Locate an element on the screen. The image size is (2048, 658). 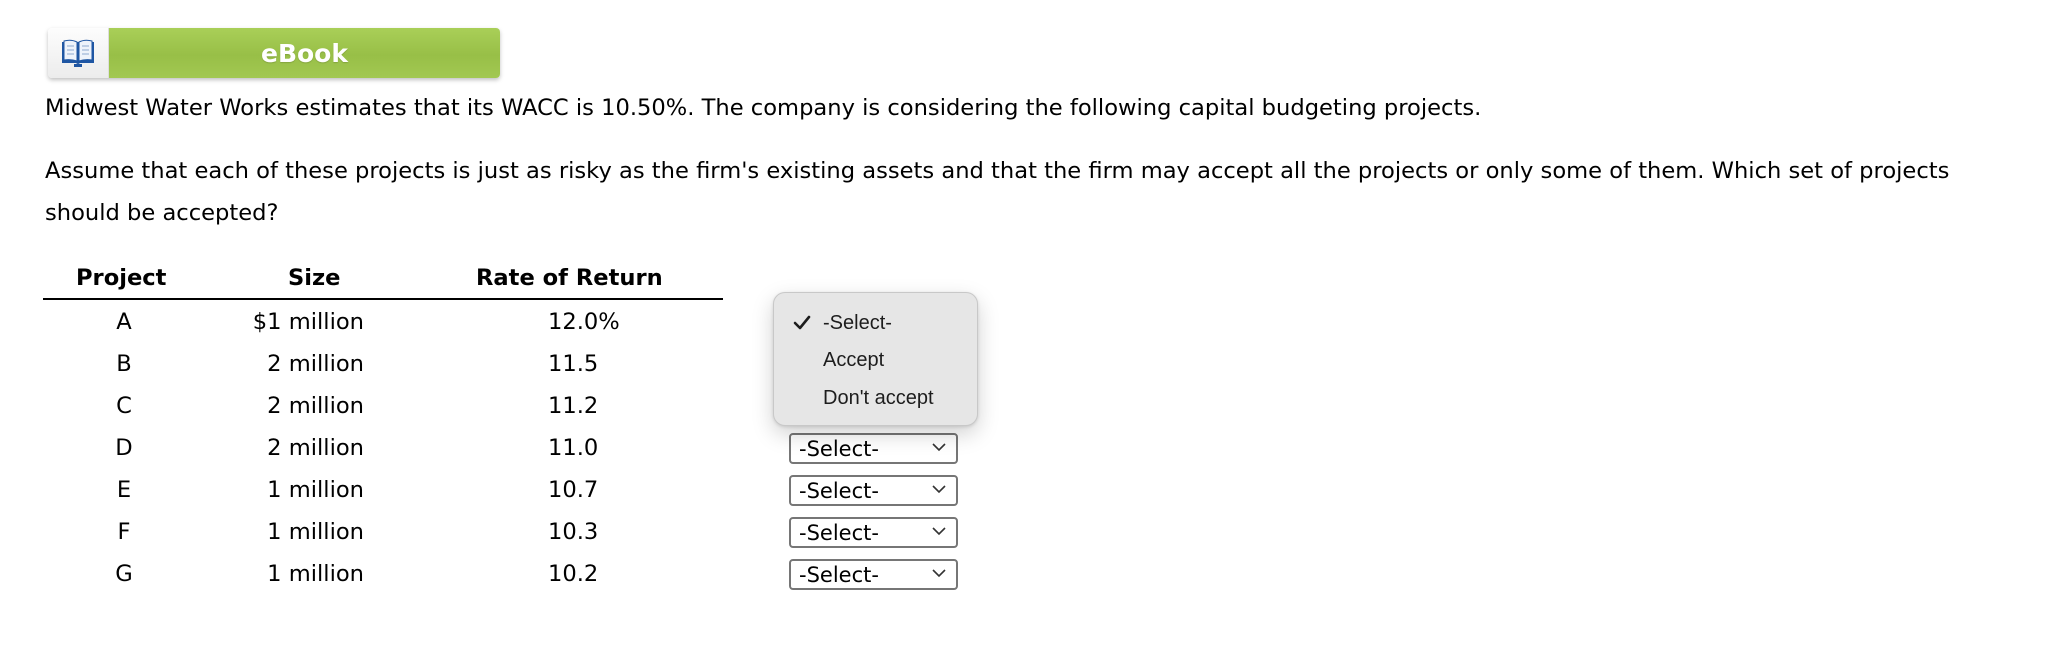
option-label: Accept is located at coordinates (854, 360).